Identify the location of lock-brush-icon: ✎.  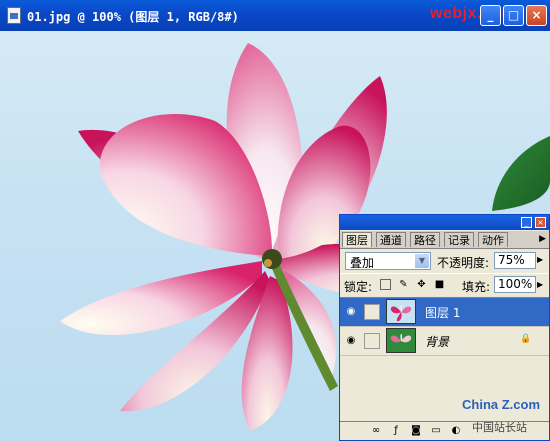
(403, 284).